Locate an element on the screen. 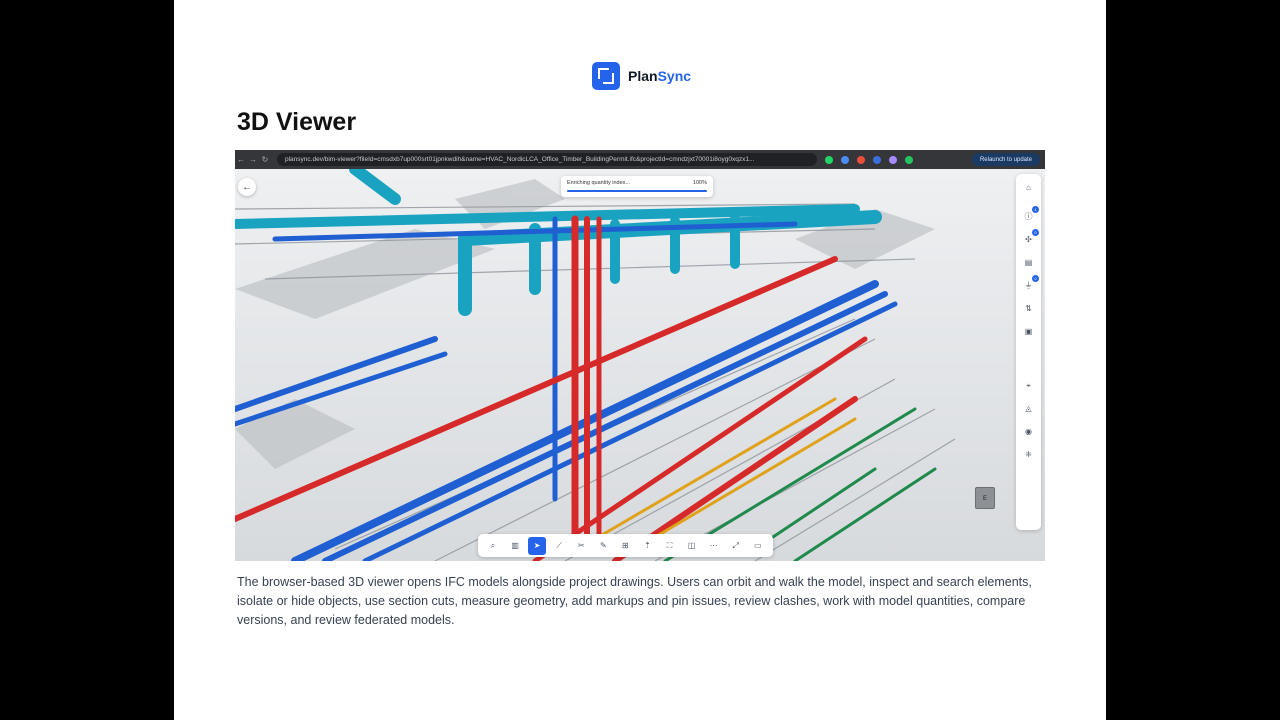 This screenshot has height=720, width=1280. monitor-icon: ▭ is located at coordinates (758, 546).